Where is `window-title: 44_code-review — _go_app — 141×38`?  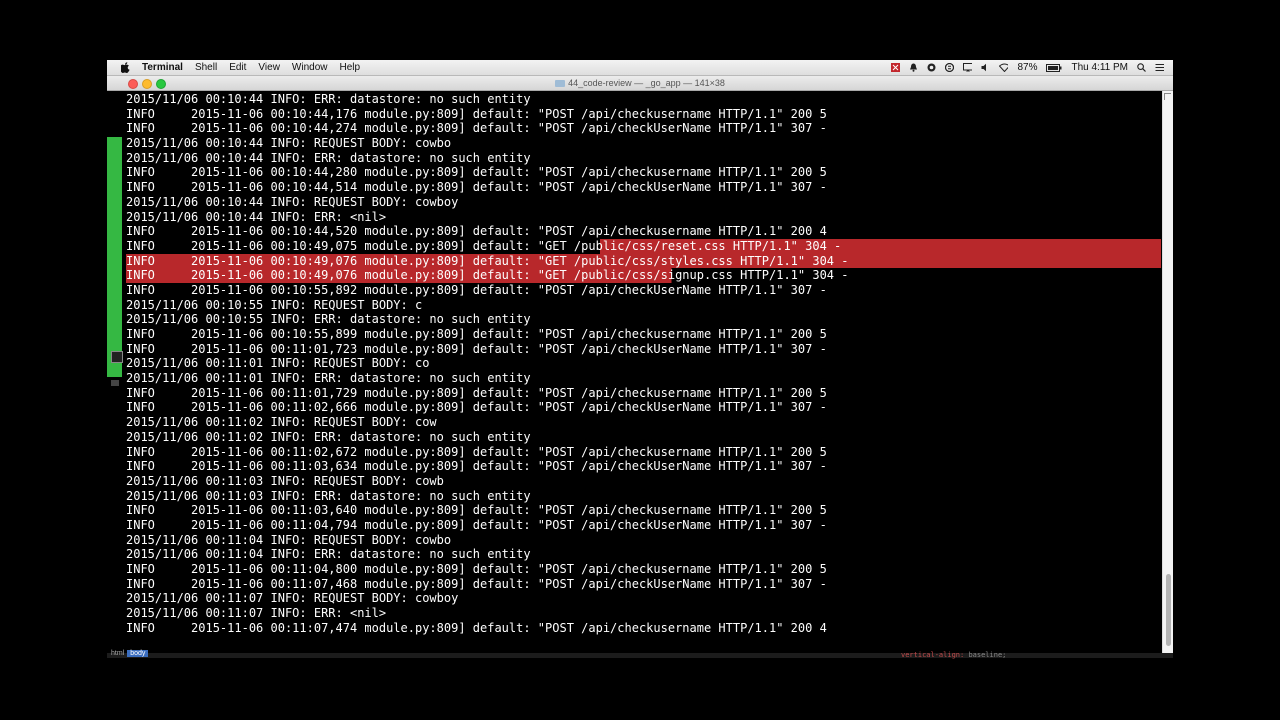
window-title: 44_code-review — _go_app — 141×38 is located at coordinates (640, 83).